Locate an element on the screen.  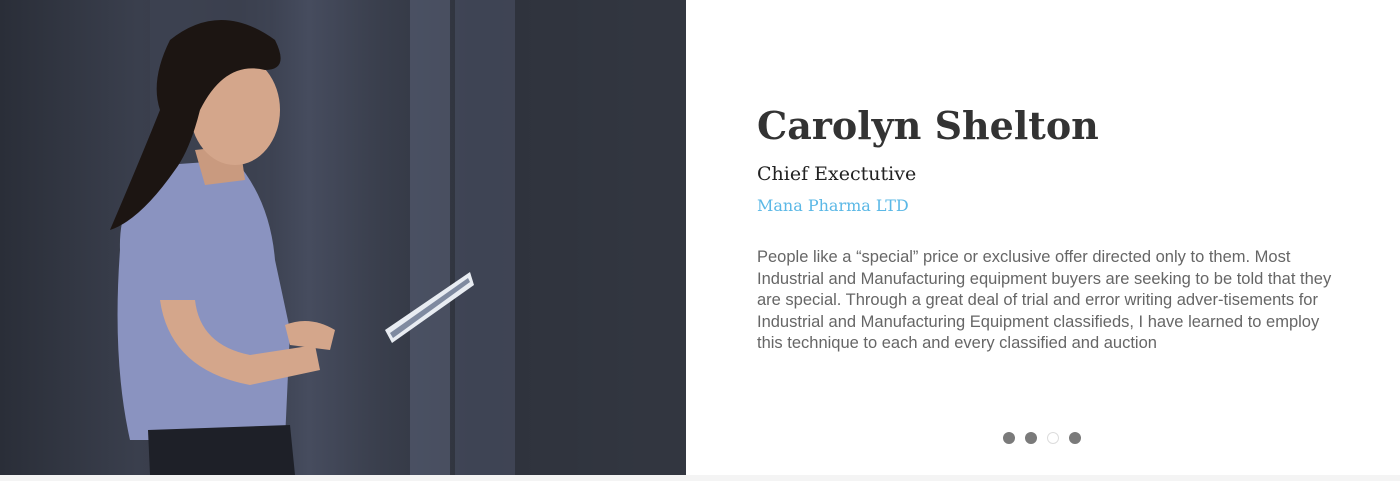
company-link: Mana Pharma LTD is located at coordinates (1047, 206).